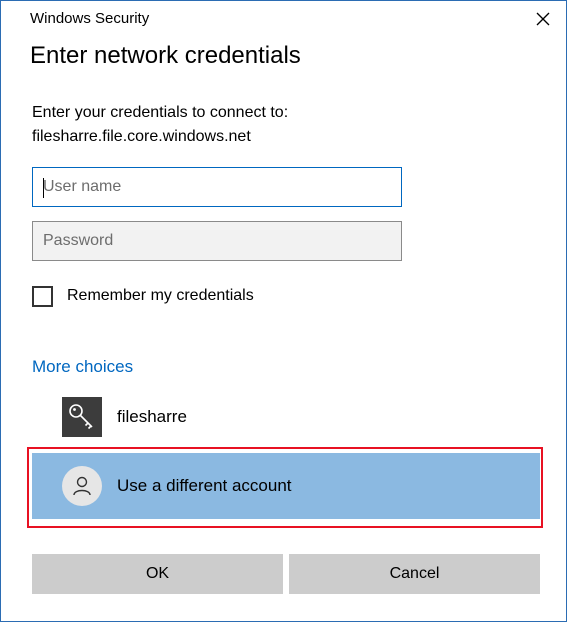 This screenshot has height=624, width=569. What do you see at coordinates (217, 241) in the screenshot?
I see `password-input` at bounding box center [217, 241].